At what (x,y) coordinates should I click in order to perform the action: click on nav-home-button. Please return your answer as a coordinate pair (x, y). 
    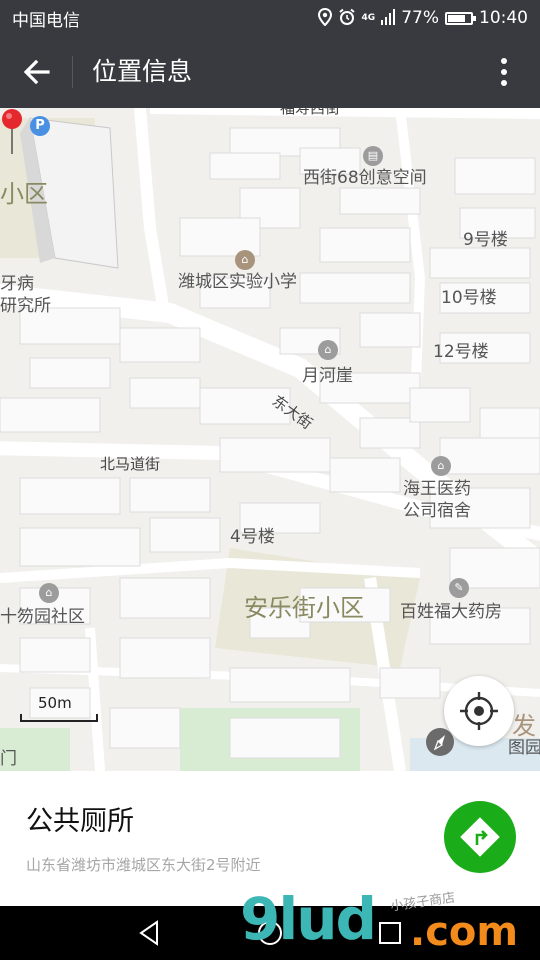
    Looking at the image, I should click on (270, 933).